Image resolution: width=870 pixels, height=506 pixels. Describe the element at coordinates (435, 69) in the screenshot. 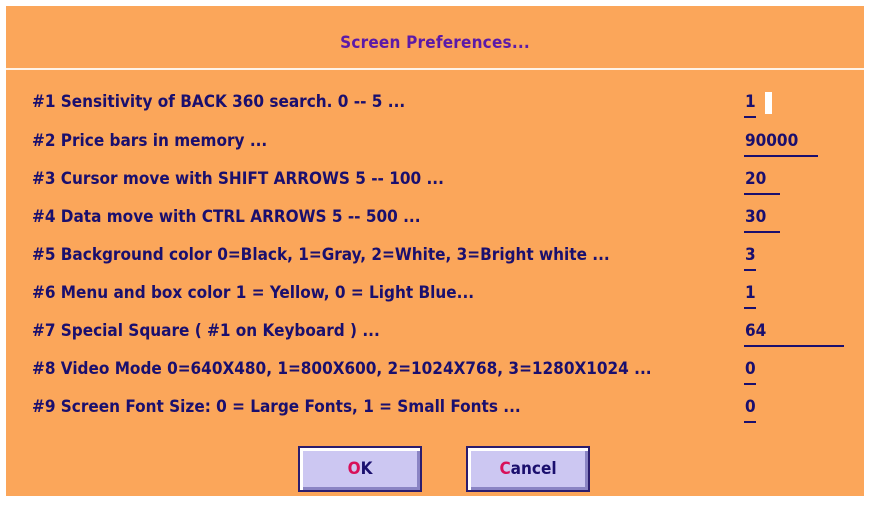

I see `title-separator` at that location.